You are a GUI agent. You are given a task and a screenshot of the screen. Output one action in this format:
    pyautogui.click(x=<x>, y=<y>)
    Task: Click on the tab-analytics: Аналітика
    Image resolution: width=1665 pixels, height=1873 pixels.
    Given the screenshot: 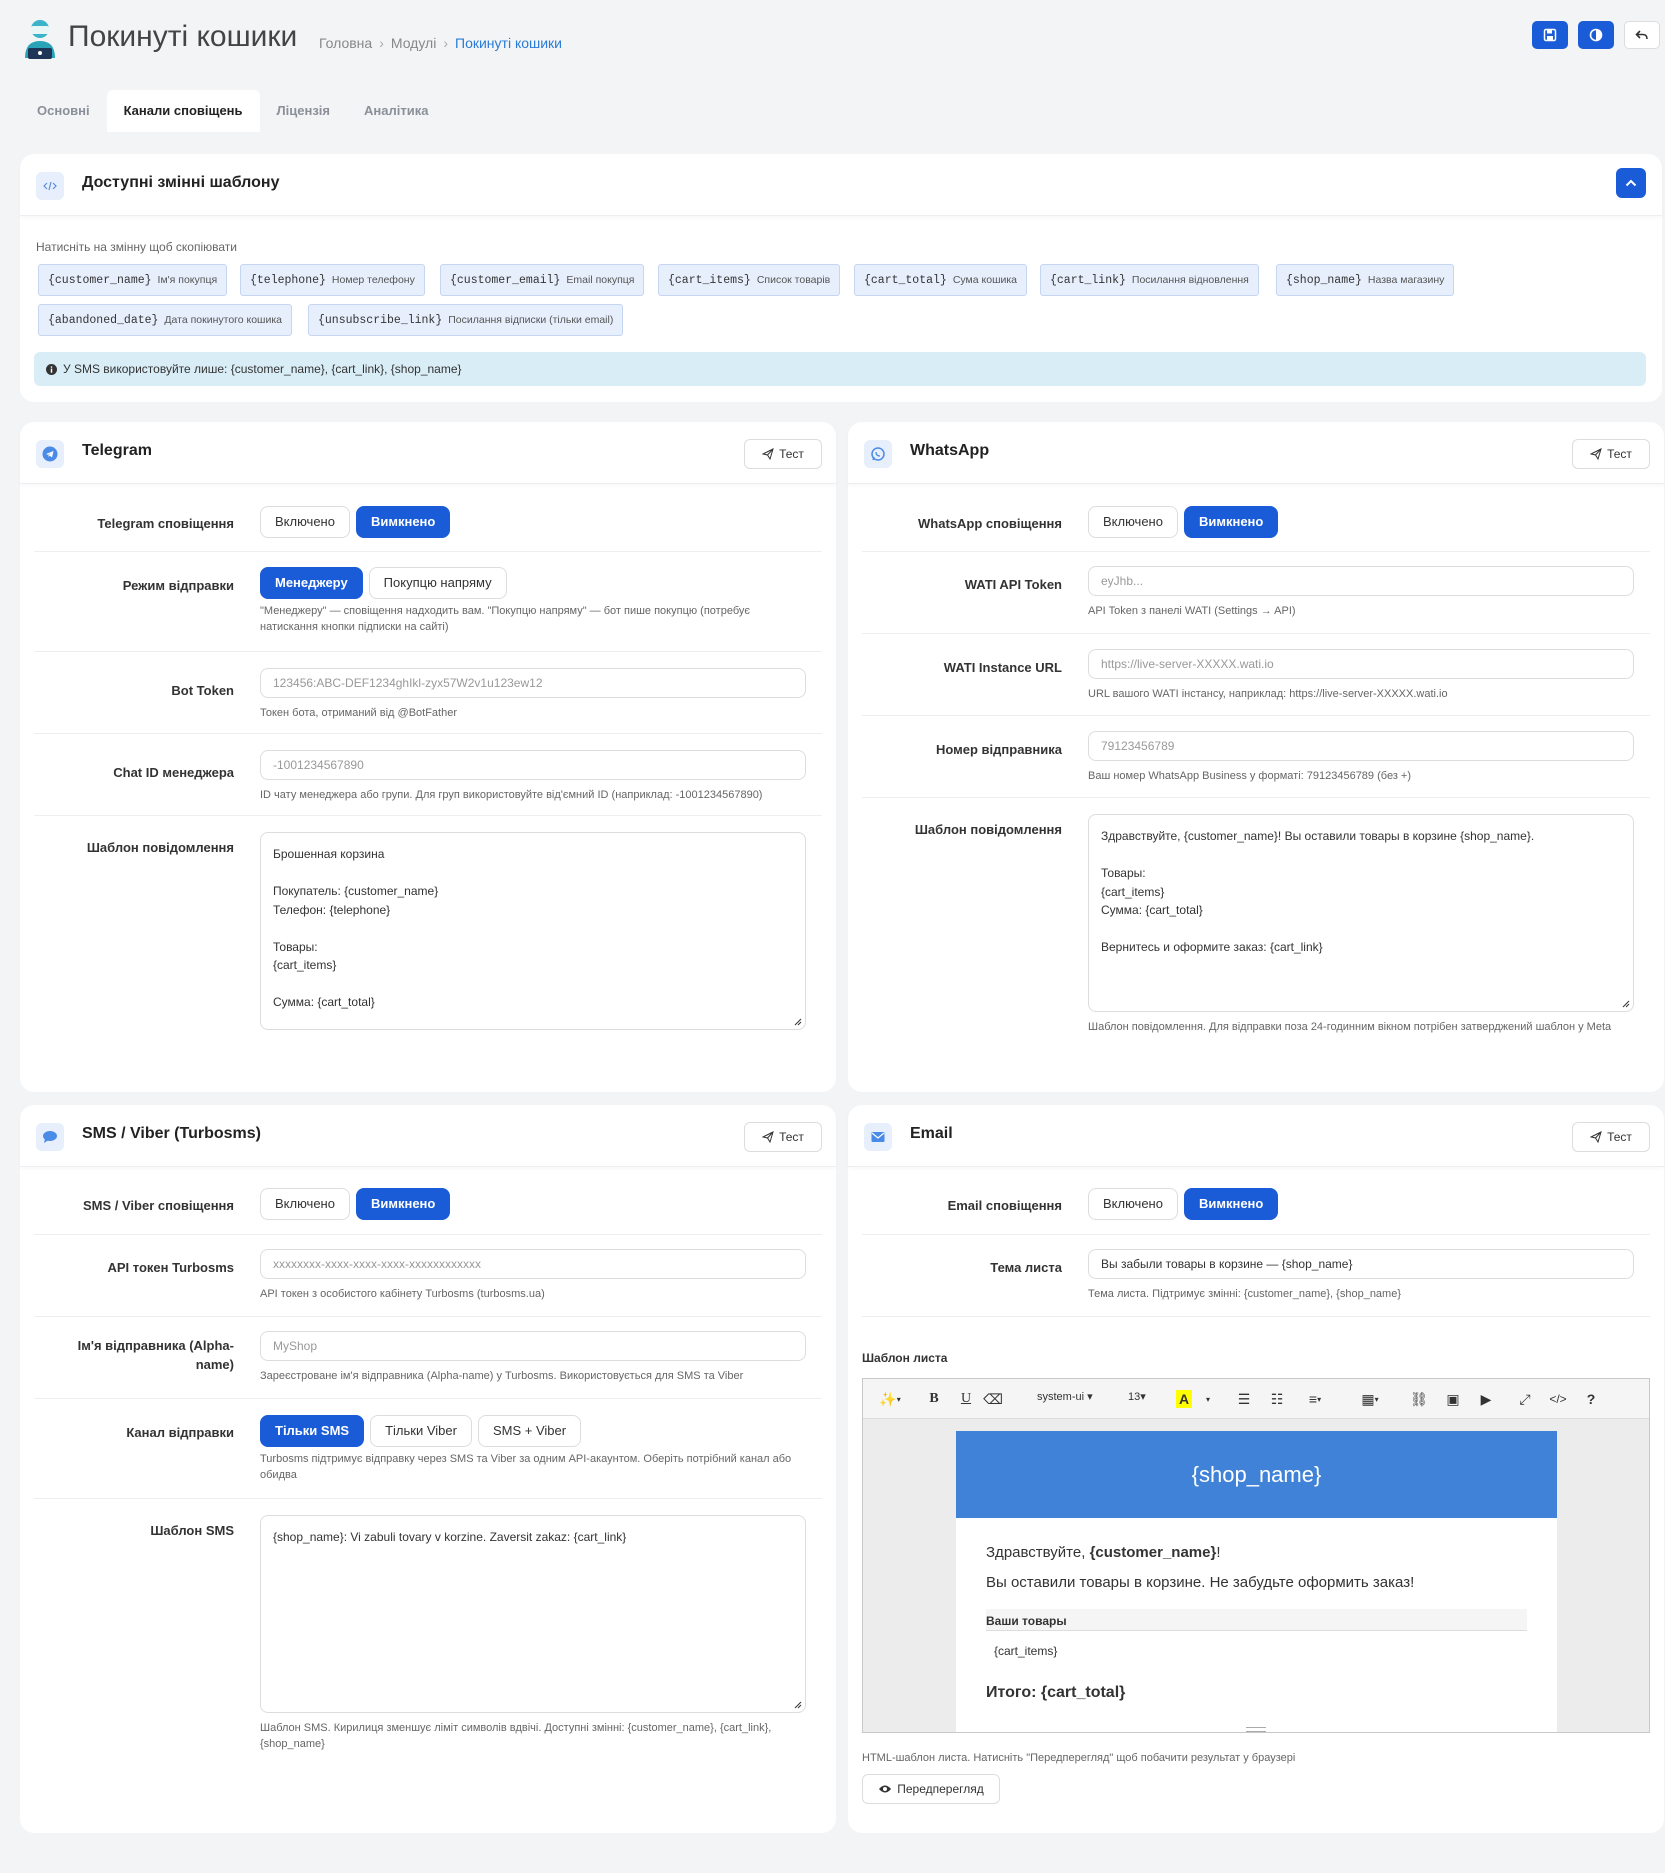 What is the action you would take?
    pyautogui.click(x=396, y=111)
    